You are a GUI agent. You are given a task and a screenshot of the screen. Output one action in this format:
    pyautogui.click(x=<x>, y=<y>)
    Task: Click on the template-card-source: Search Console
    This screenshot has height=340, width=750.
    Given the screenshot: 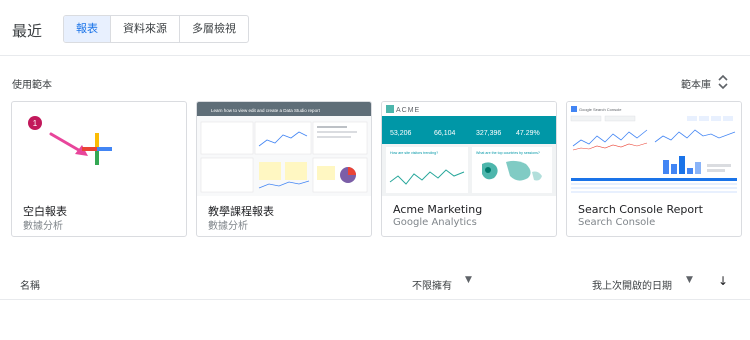 What is the action you would take?
    pyautogui.click(x=617, y=222)
    